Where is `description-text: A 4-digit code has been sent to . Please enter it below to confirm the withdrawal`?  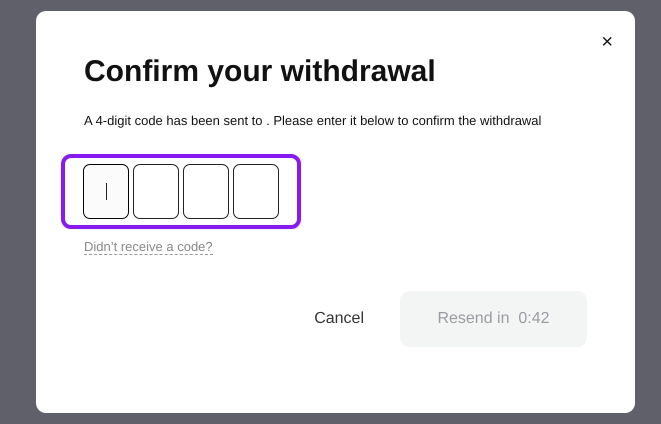 description-text: A 4-digit code has been sent to . Please enter it below to confirm the withdrawal is located at coordinates (313, 120).